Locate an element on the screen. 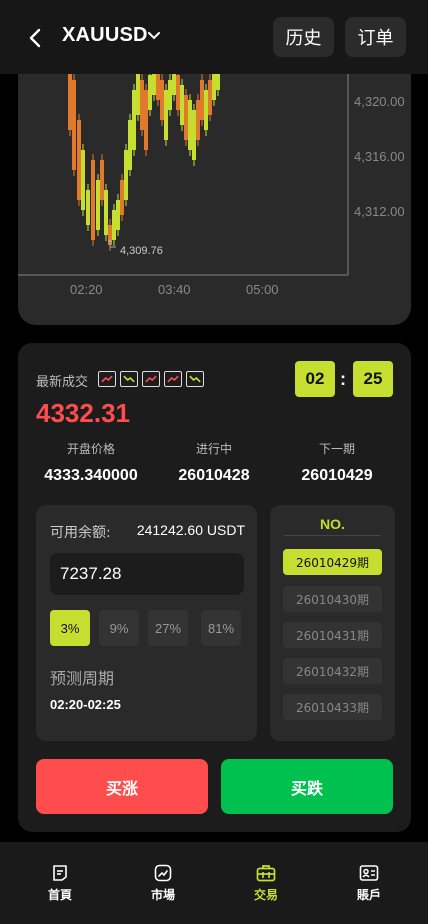  period-list-title: NO. is located at coordinates (332, 524).